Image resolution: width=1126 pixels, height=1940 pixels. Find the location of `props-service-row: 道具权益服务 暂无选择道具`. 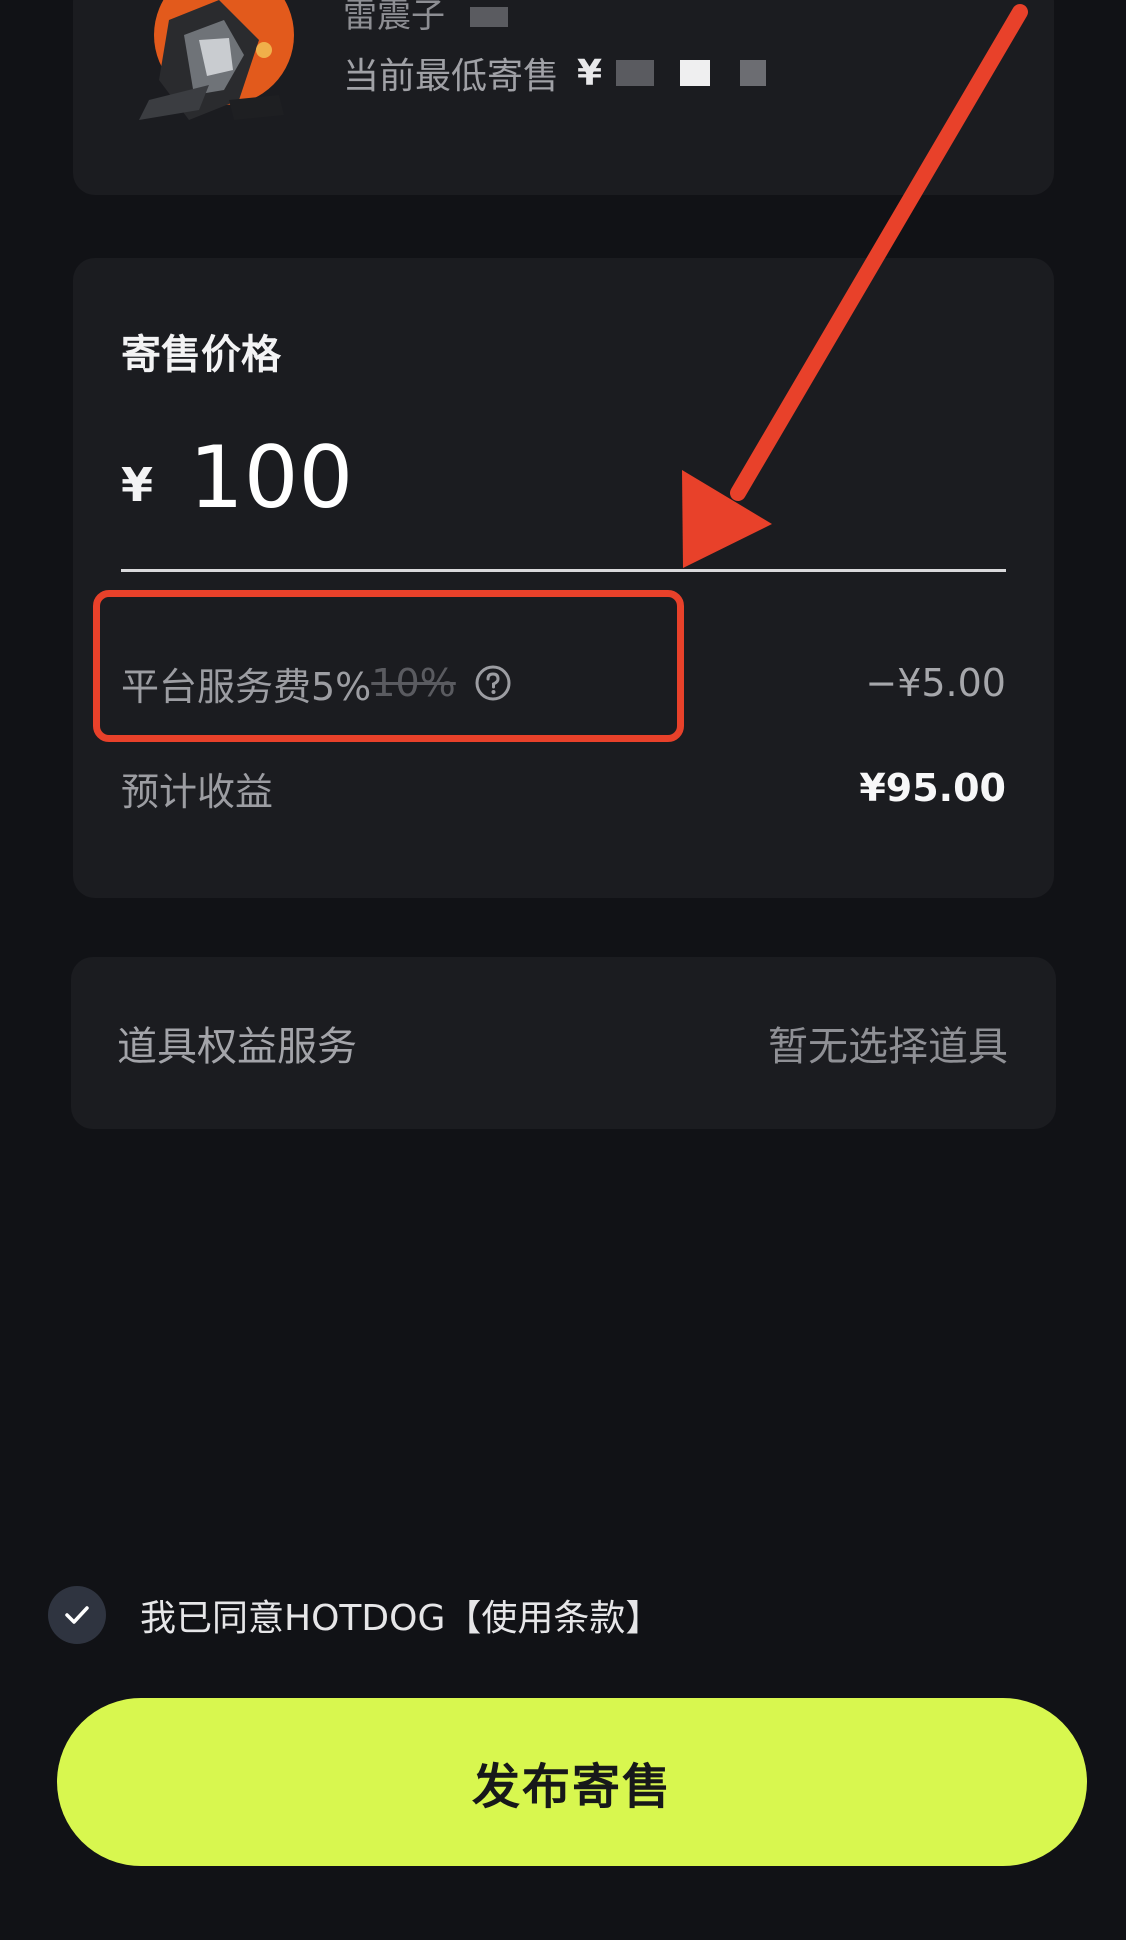

props-service-row: 道具权益服务 暂无选择道具 is located at coordinates (563, 1043).